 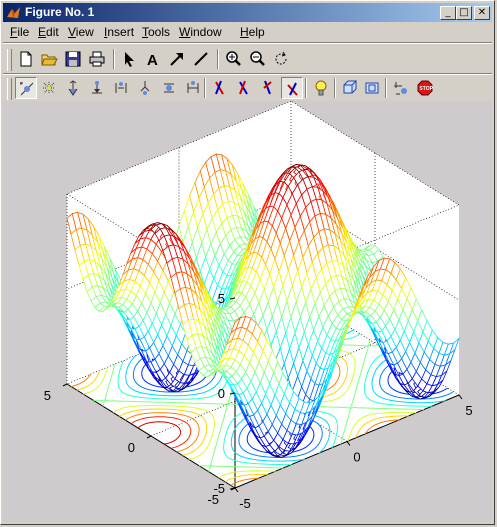 I want to click on projection-perspective-icon, so click(x=372, y=88).